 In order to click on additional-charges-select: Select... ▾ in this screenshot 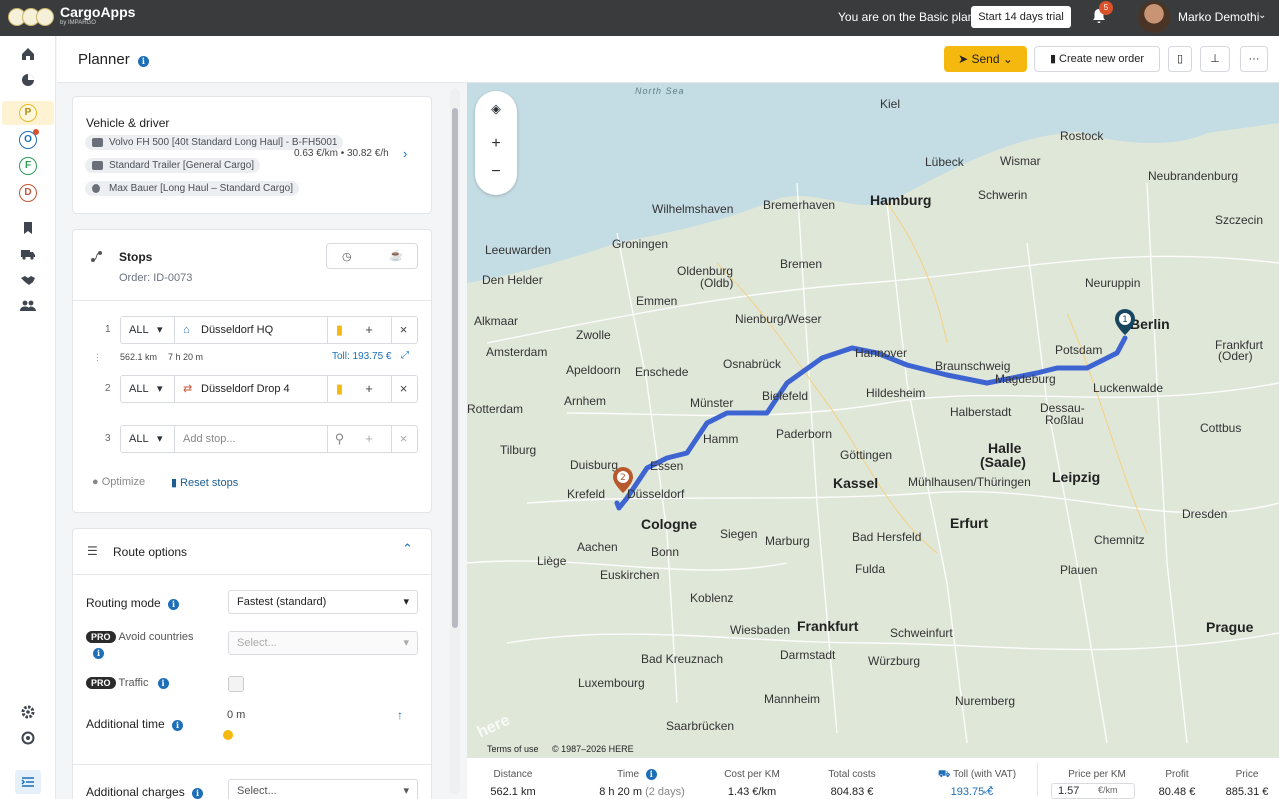, I will do `click(323, 789)`.